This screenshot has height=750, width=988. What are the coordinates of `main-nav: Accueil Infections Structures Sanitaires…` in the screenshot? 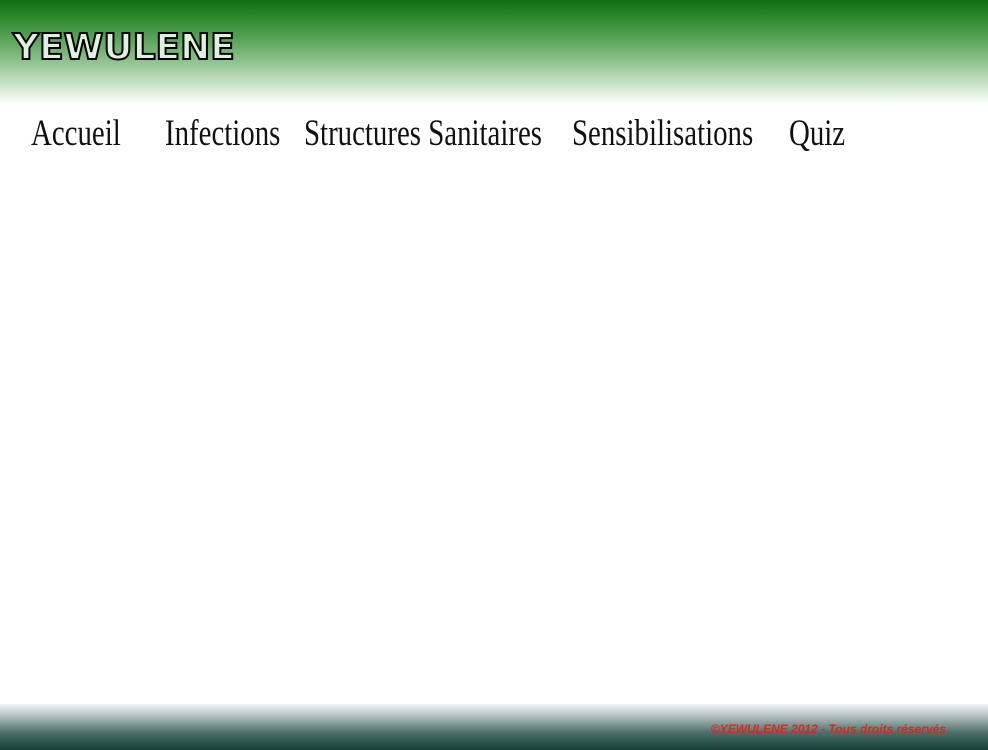 It's located at (494, 135).